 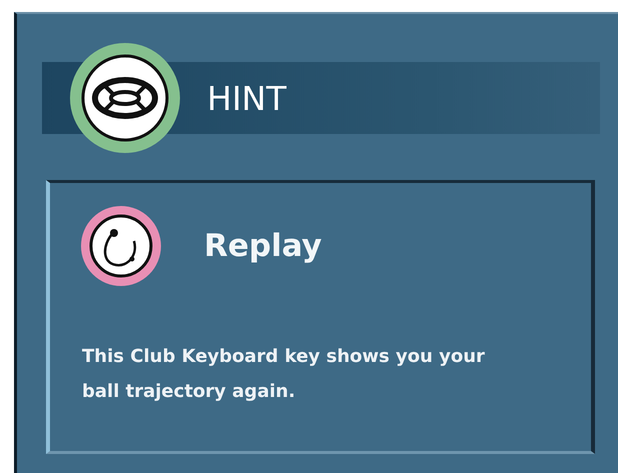 I want to click on hint-title: HINT, so click(x=246, y=98).